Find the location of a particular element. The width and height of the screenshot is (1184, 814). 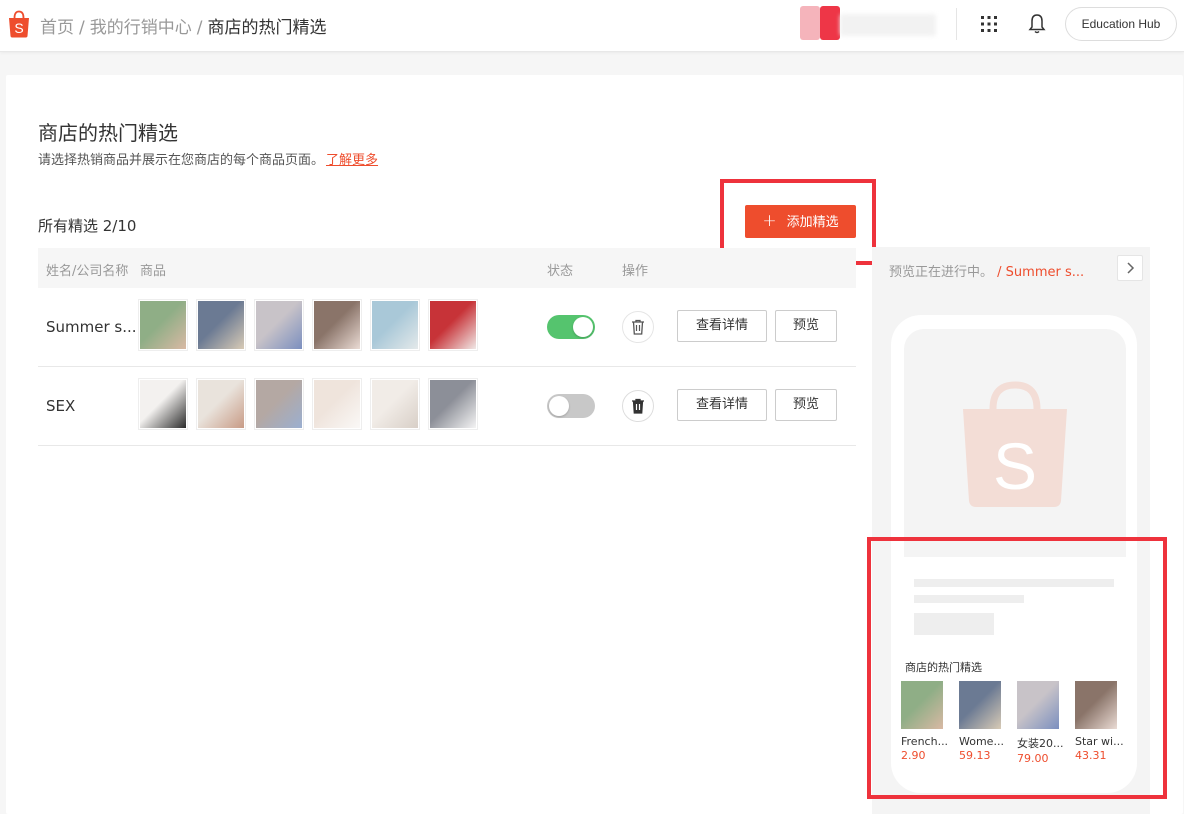

preview-product: French... 2.90 is located at coordinates (926, 721).